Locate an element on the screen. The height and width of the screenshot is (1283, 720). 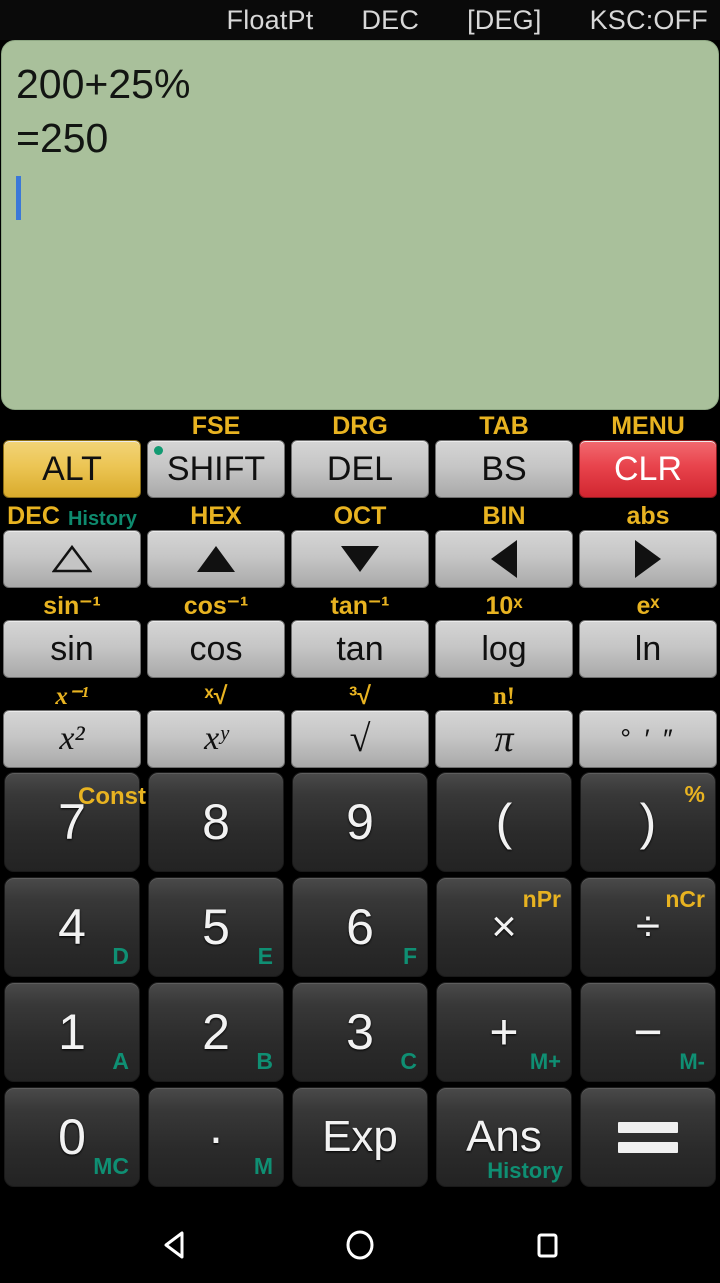
key-answer: Ans History is located at coordinates (504, 1137).